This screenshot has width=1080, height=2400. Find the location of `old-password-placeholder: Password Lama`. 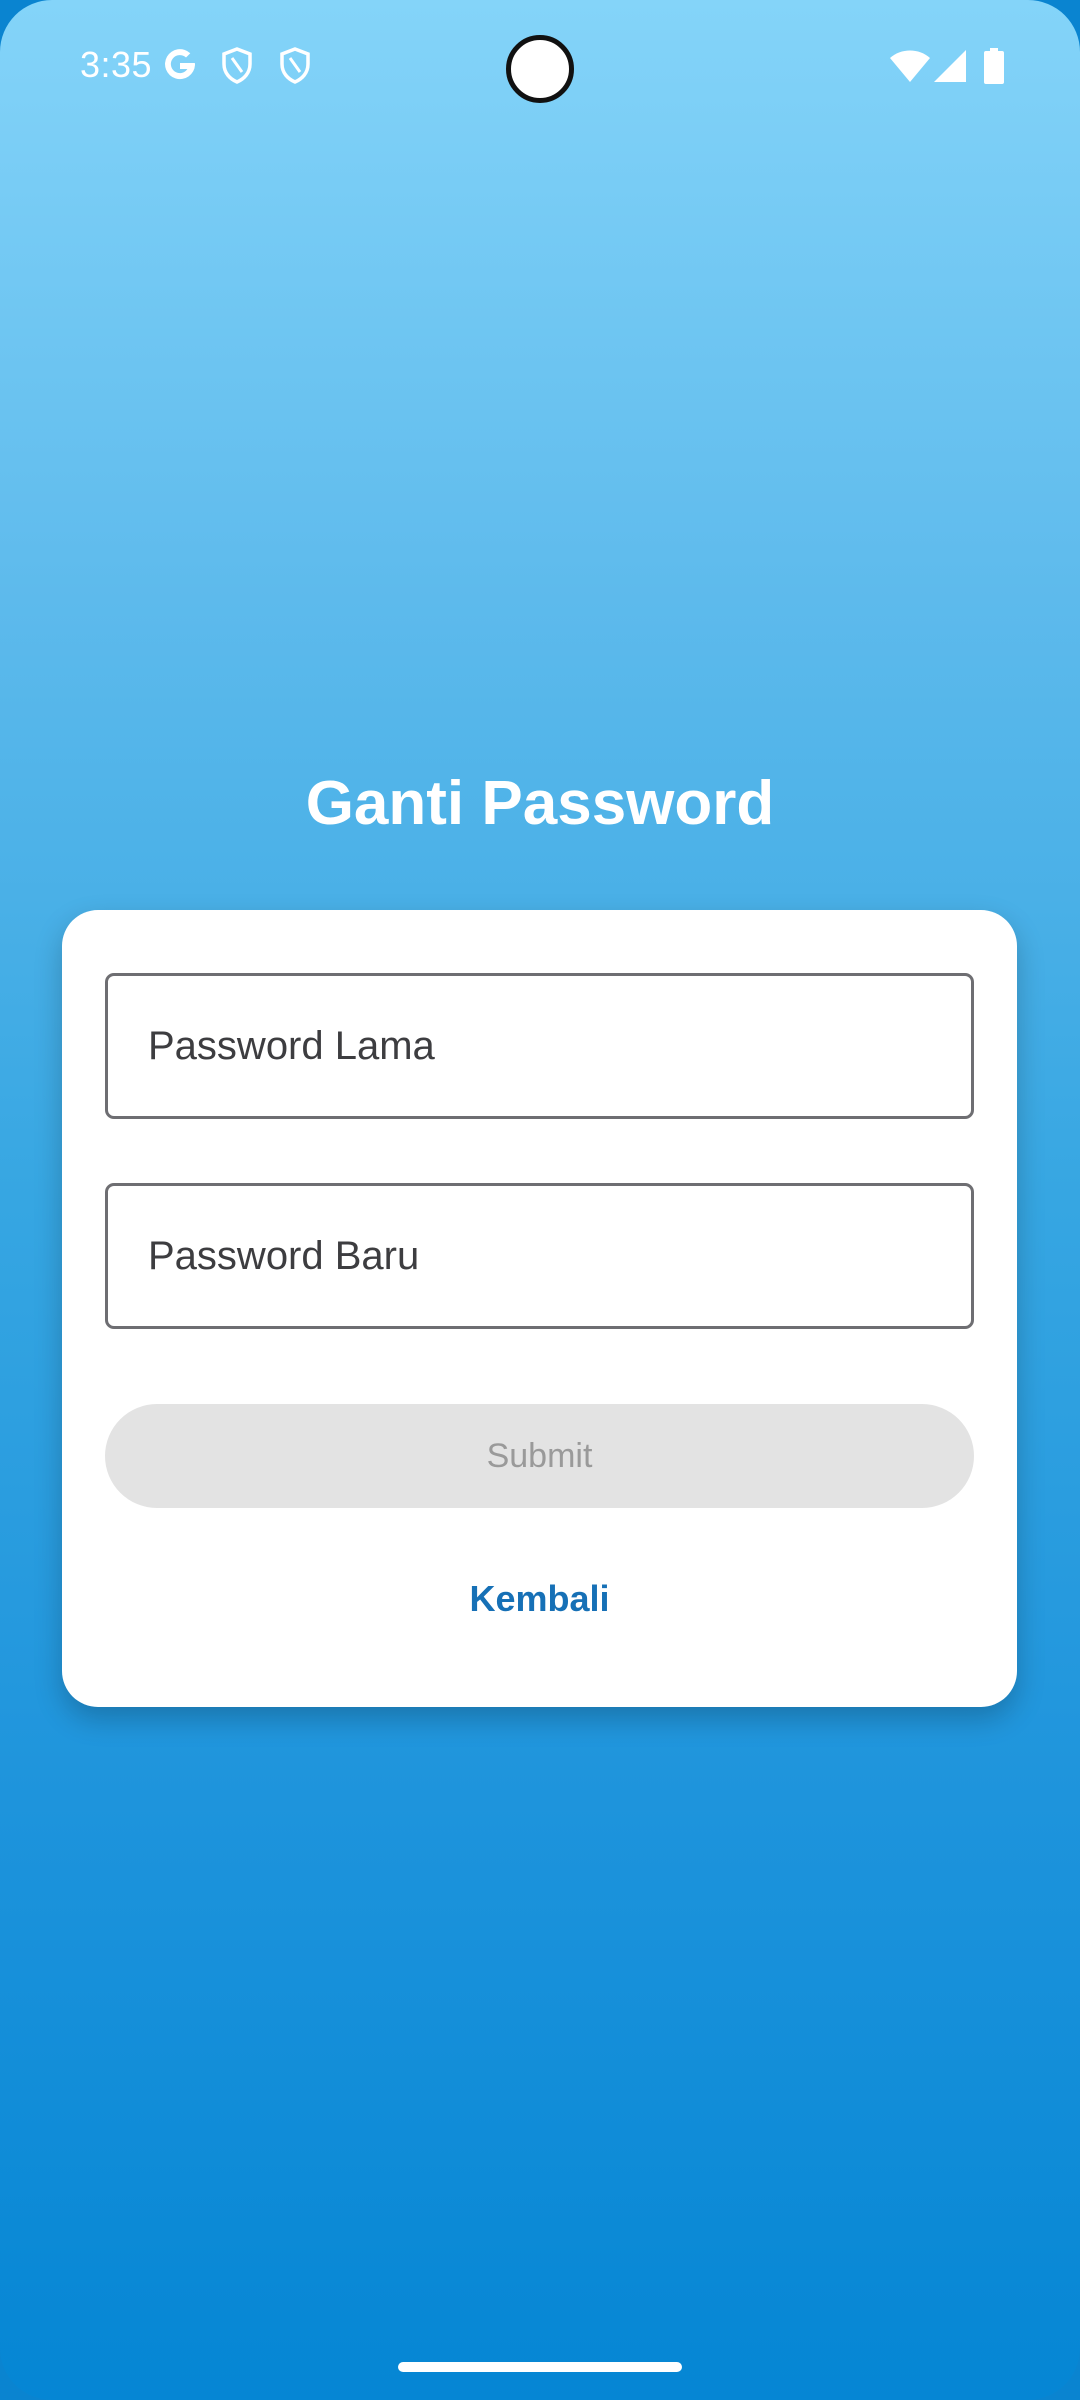

old-password-placeholder: Password Lama is located at coordinates (291, 1045).